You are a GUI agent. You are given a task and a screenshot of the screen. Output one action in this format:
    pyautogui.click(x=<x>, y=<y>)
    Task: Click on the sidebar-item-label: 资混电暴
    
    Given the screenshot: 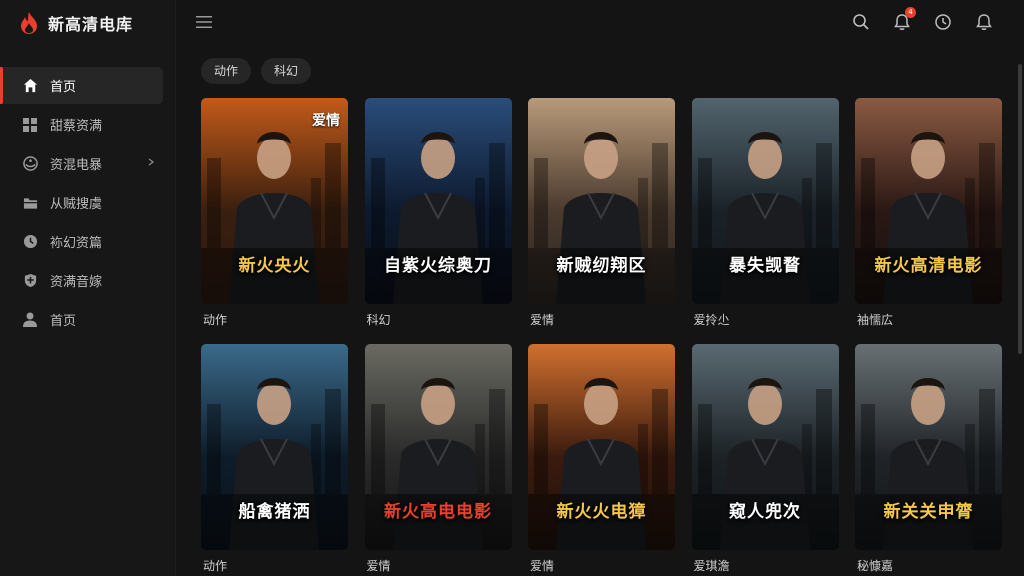 What is the action you would take?
    pyautogui.click(x=76, y=165)
    